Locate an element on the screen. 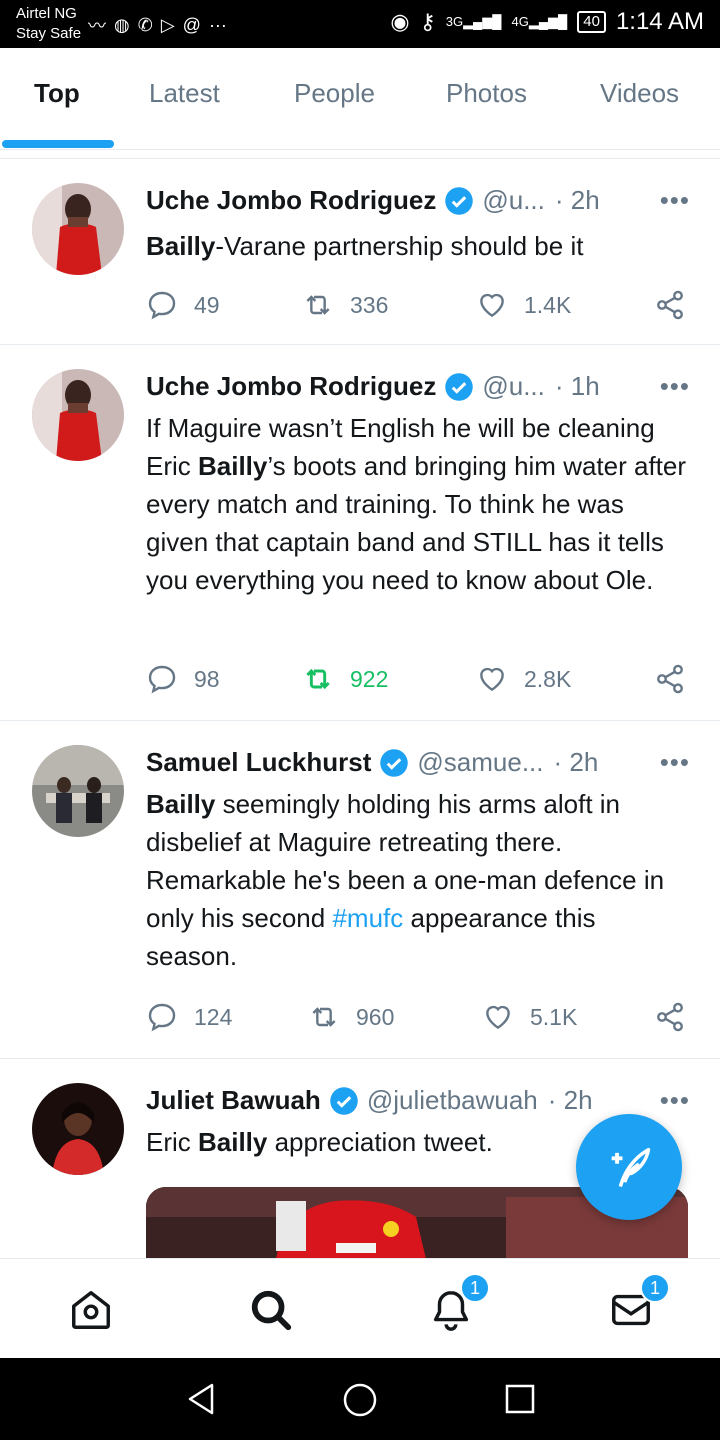 The height and width of the screenshot is (1440, 720). system-status: ◉ ⚷ 3G▂▄▆█ 4G▂▄▆█ 40 1:14 AM is located at coordinates (547, 22).